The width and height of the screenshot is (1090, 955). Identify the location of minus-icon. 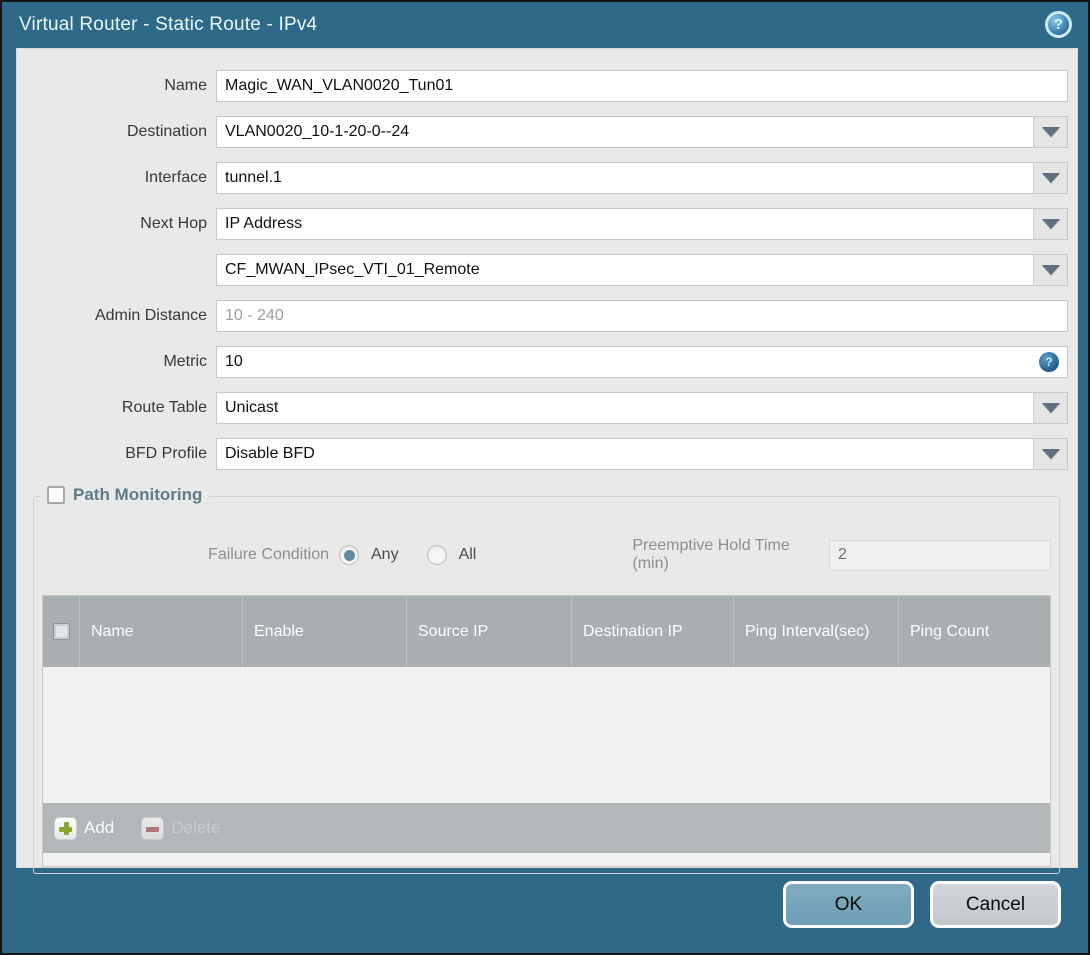
(153, 828).